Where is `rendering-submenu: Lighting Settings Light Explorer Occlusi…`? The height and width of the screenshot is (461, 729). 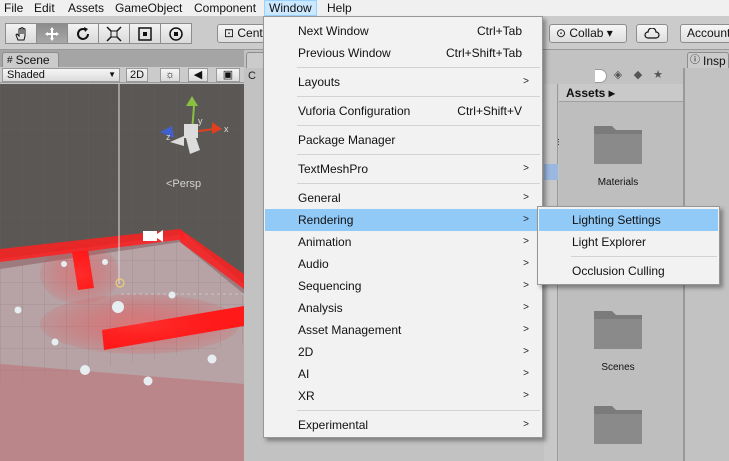 rendering-submenu: Lighting Settings Light Explorer Occlusi… is located at coordinates (628, 245).